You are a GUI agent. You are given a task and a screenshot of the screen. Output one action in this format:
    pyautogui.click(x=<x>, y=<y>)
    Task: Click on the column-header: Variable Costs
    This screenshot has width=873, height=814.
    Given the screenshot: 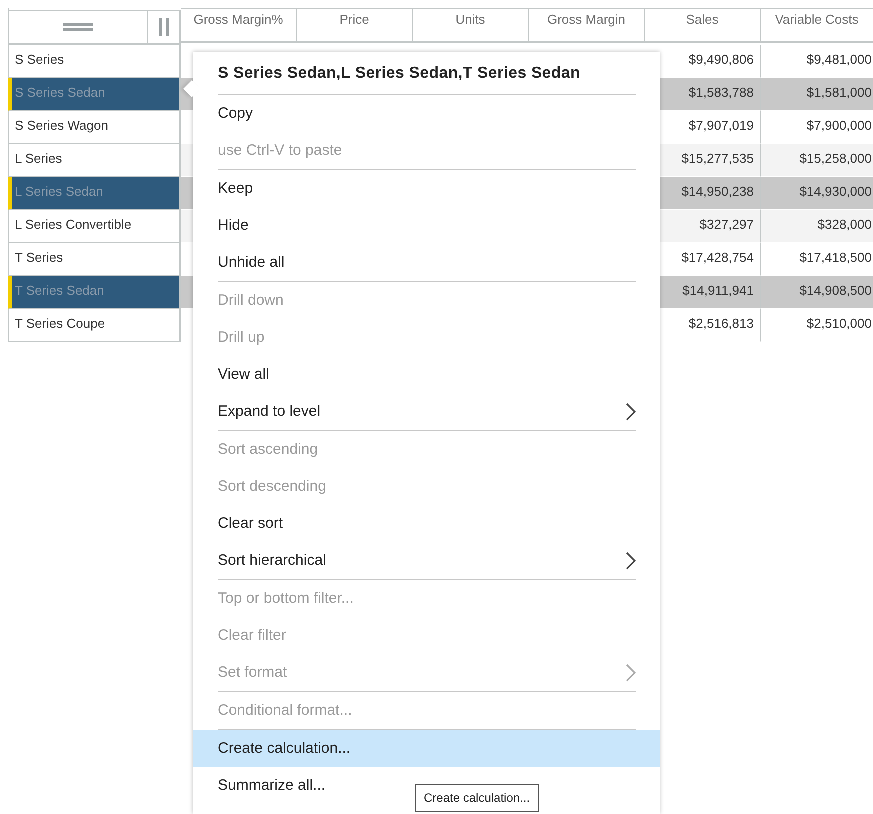 What is the action you would take?
    pyautogui.click(x=817, y=25)
    